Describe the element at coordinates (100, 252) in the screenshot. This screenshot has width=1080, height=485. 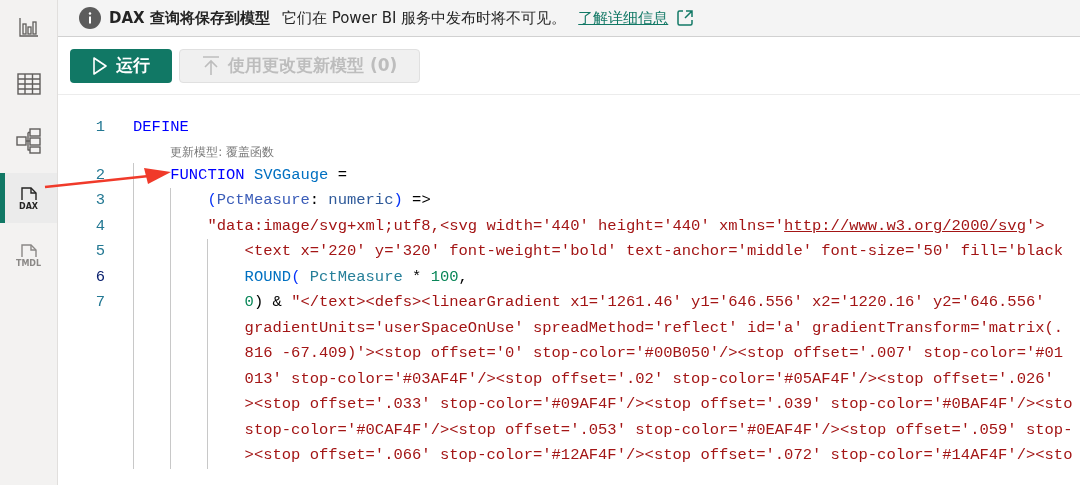
I see `line-number: 5` at that location.